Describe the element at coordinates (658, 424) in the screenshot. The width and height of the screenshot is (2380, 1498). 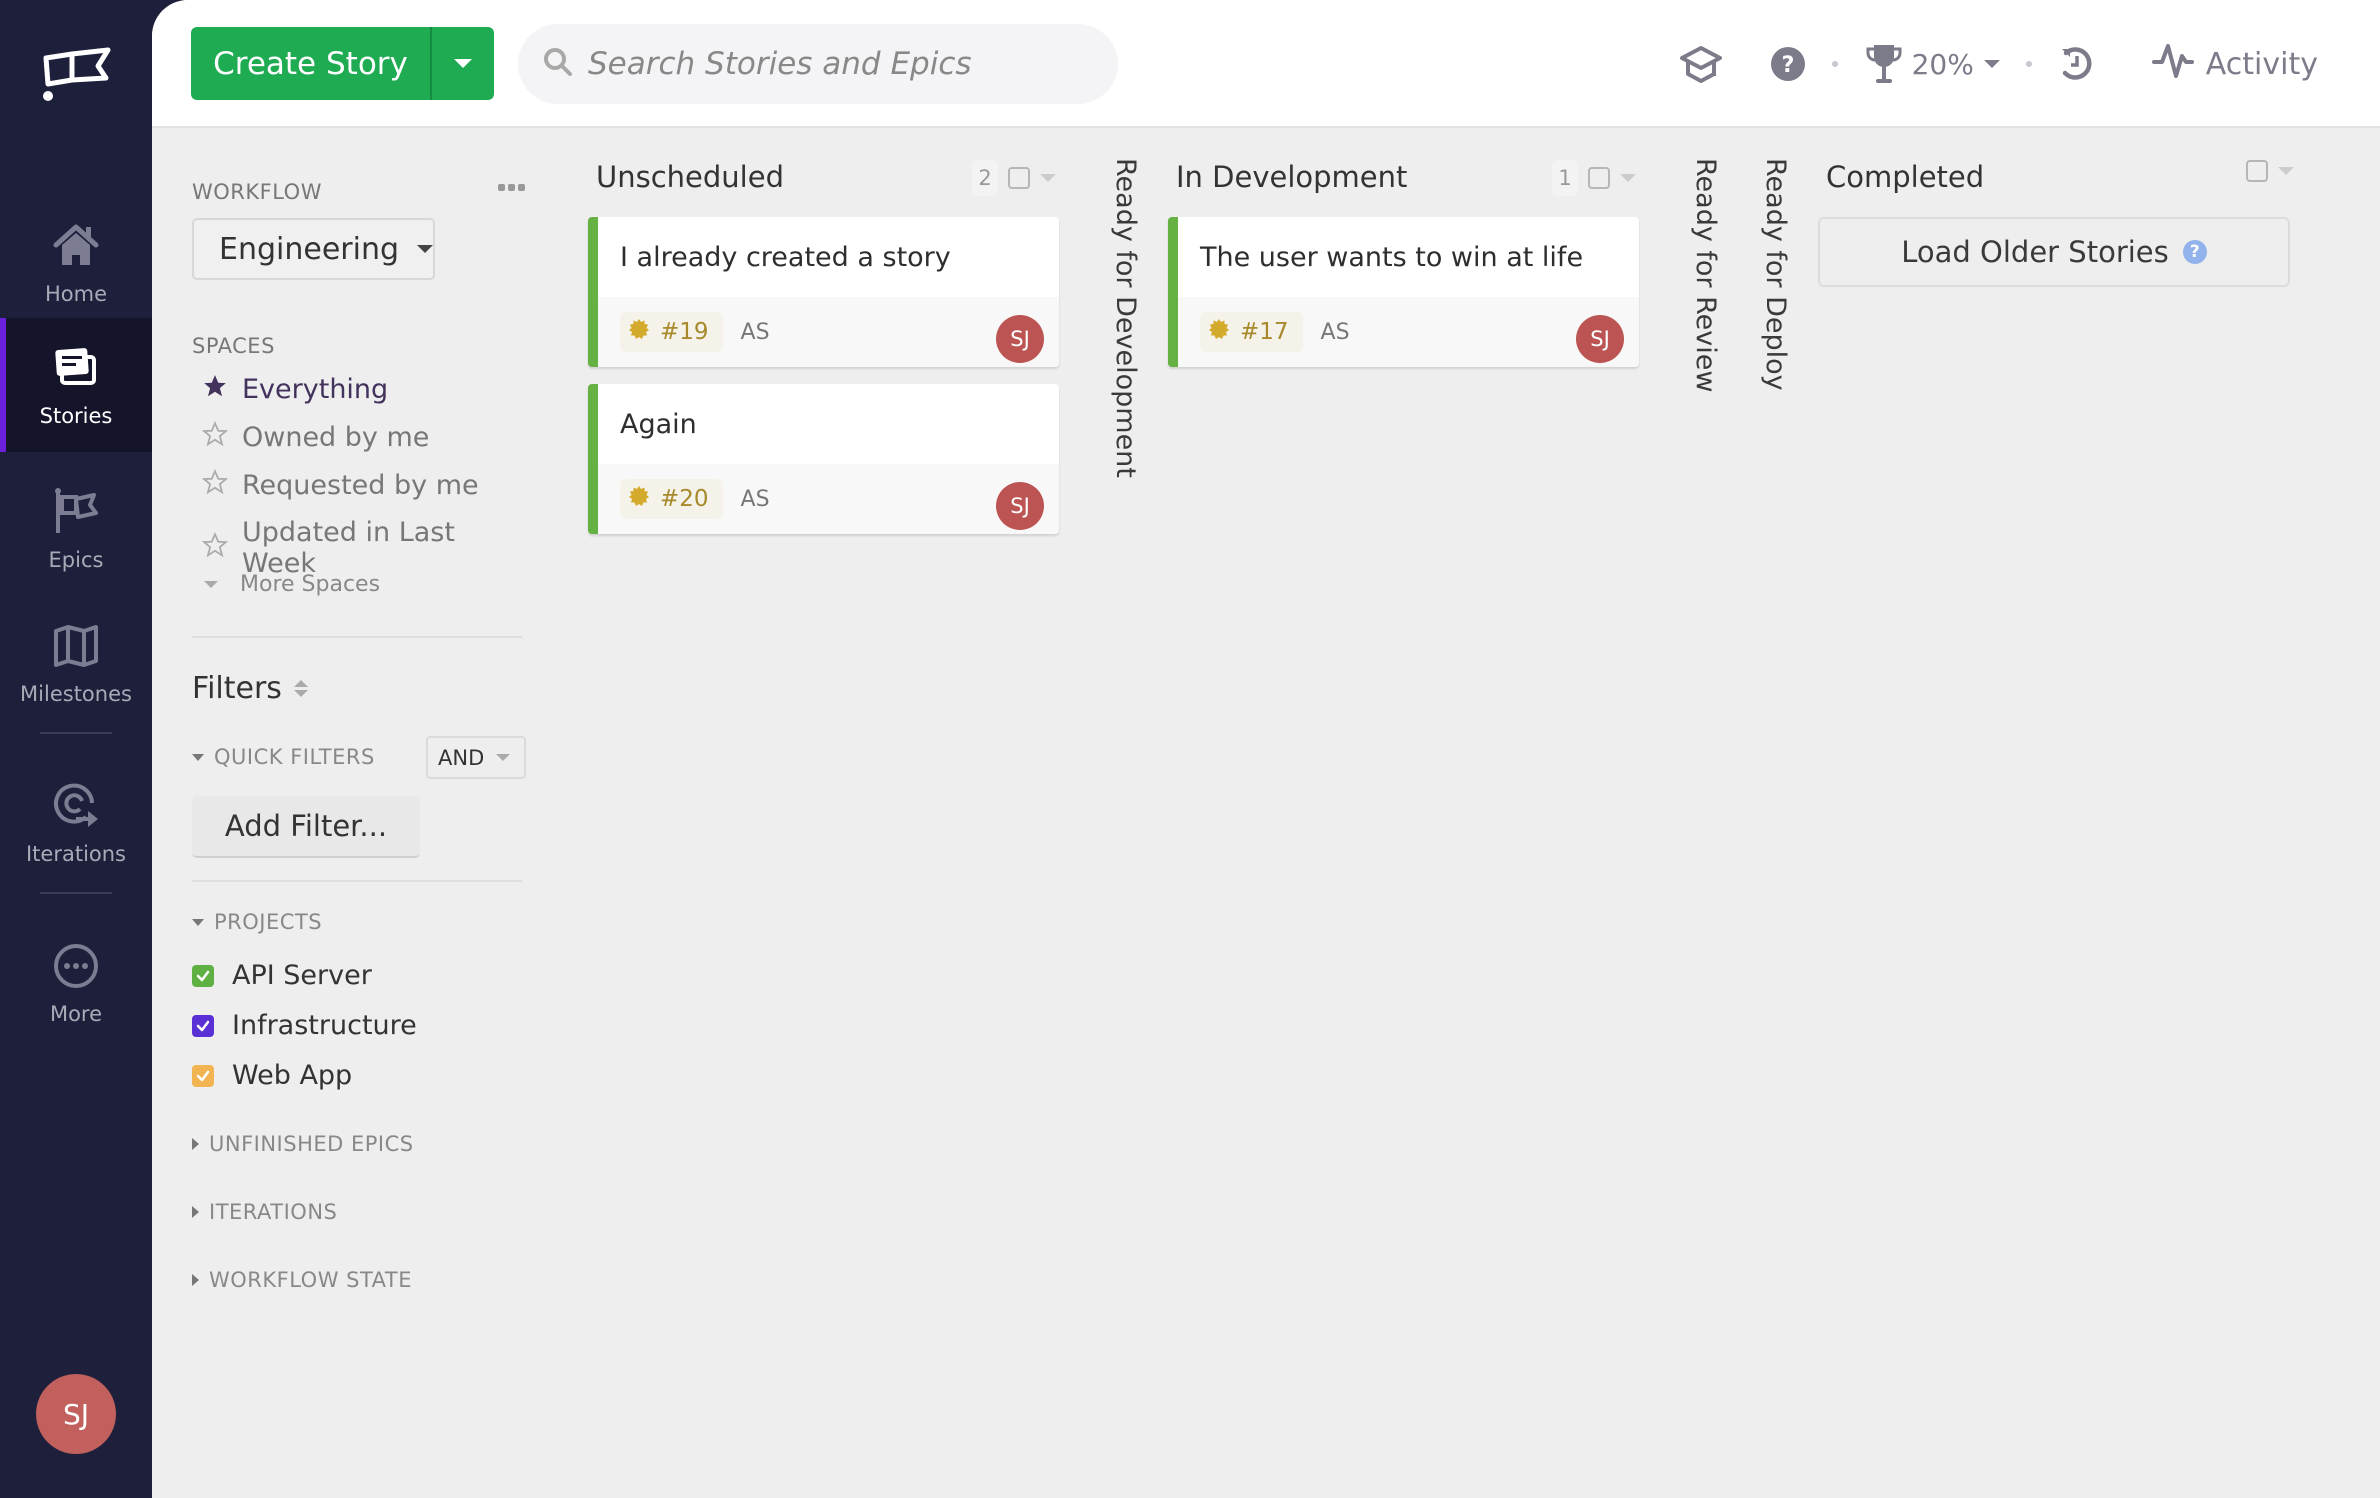
I see `story-title: Again` at that location.